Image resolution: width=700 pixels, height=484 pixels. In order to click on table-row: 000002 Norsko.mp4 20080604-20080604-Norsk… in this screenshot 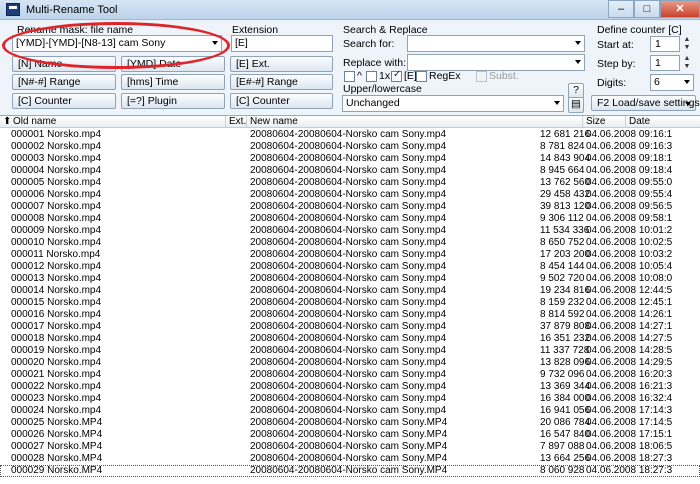, I will do `click(350, 147)`.